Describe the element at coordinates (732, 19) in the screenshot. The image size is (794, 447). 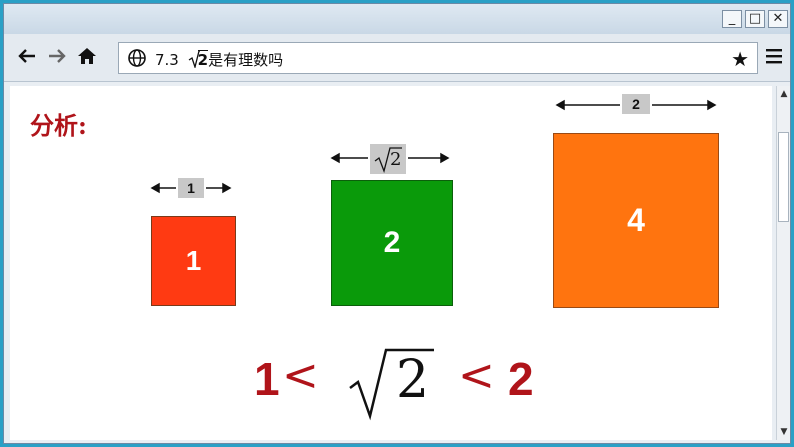
I see `minimize-button: _` at that location.